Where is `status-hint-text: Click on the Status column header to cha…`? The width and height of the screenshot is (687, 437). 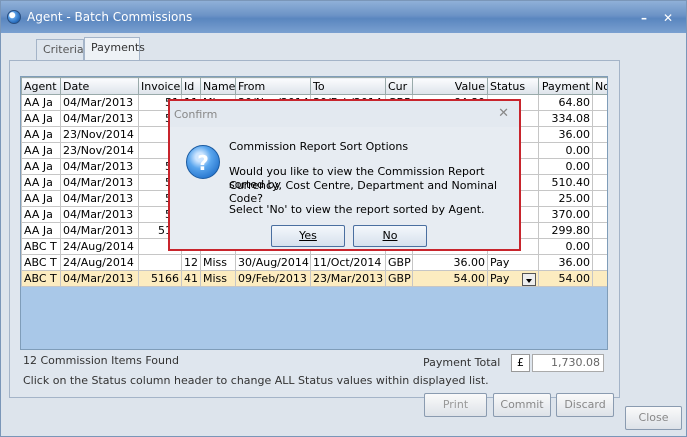
status-hint-text: Click on the Status column header to cha… is located at coordinates (256, 380).